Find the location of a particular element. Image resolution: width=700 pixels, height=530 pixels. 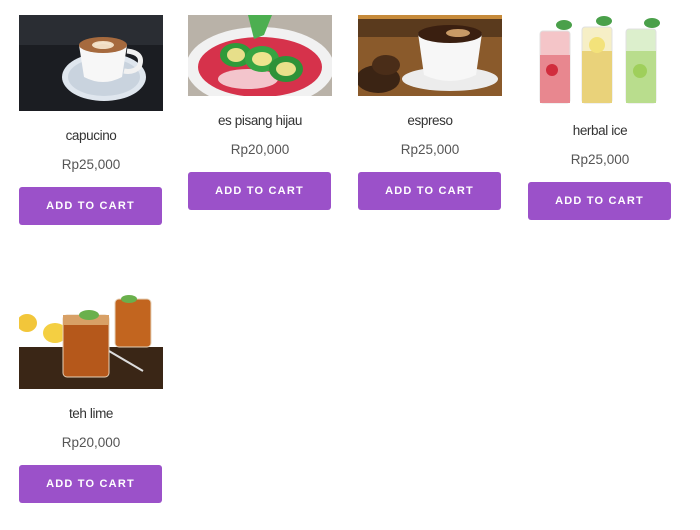

herbal-ice-image is located at coordinates (600, 60).